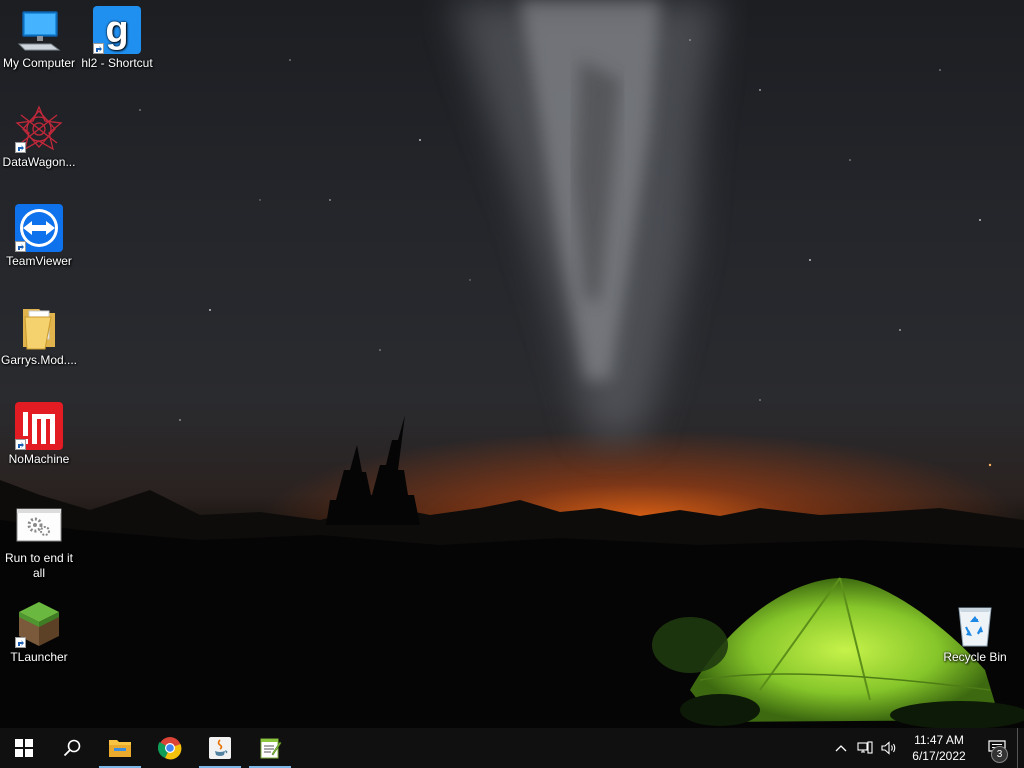  What do you see at coordinates (39, 632) in the screenshot?
I see `desktop-icon-tlauncher: TLauncher` at bounding box center [39, 632].